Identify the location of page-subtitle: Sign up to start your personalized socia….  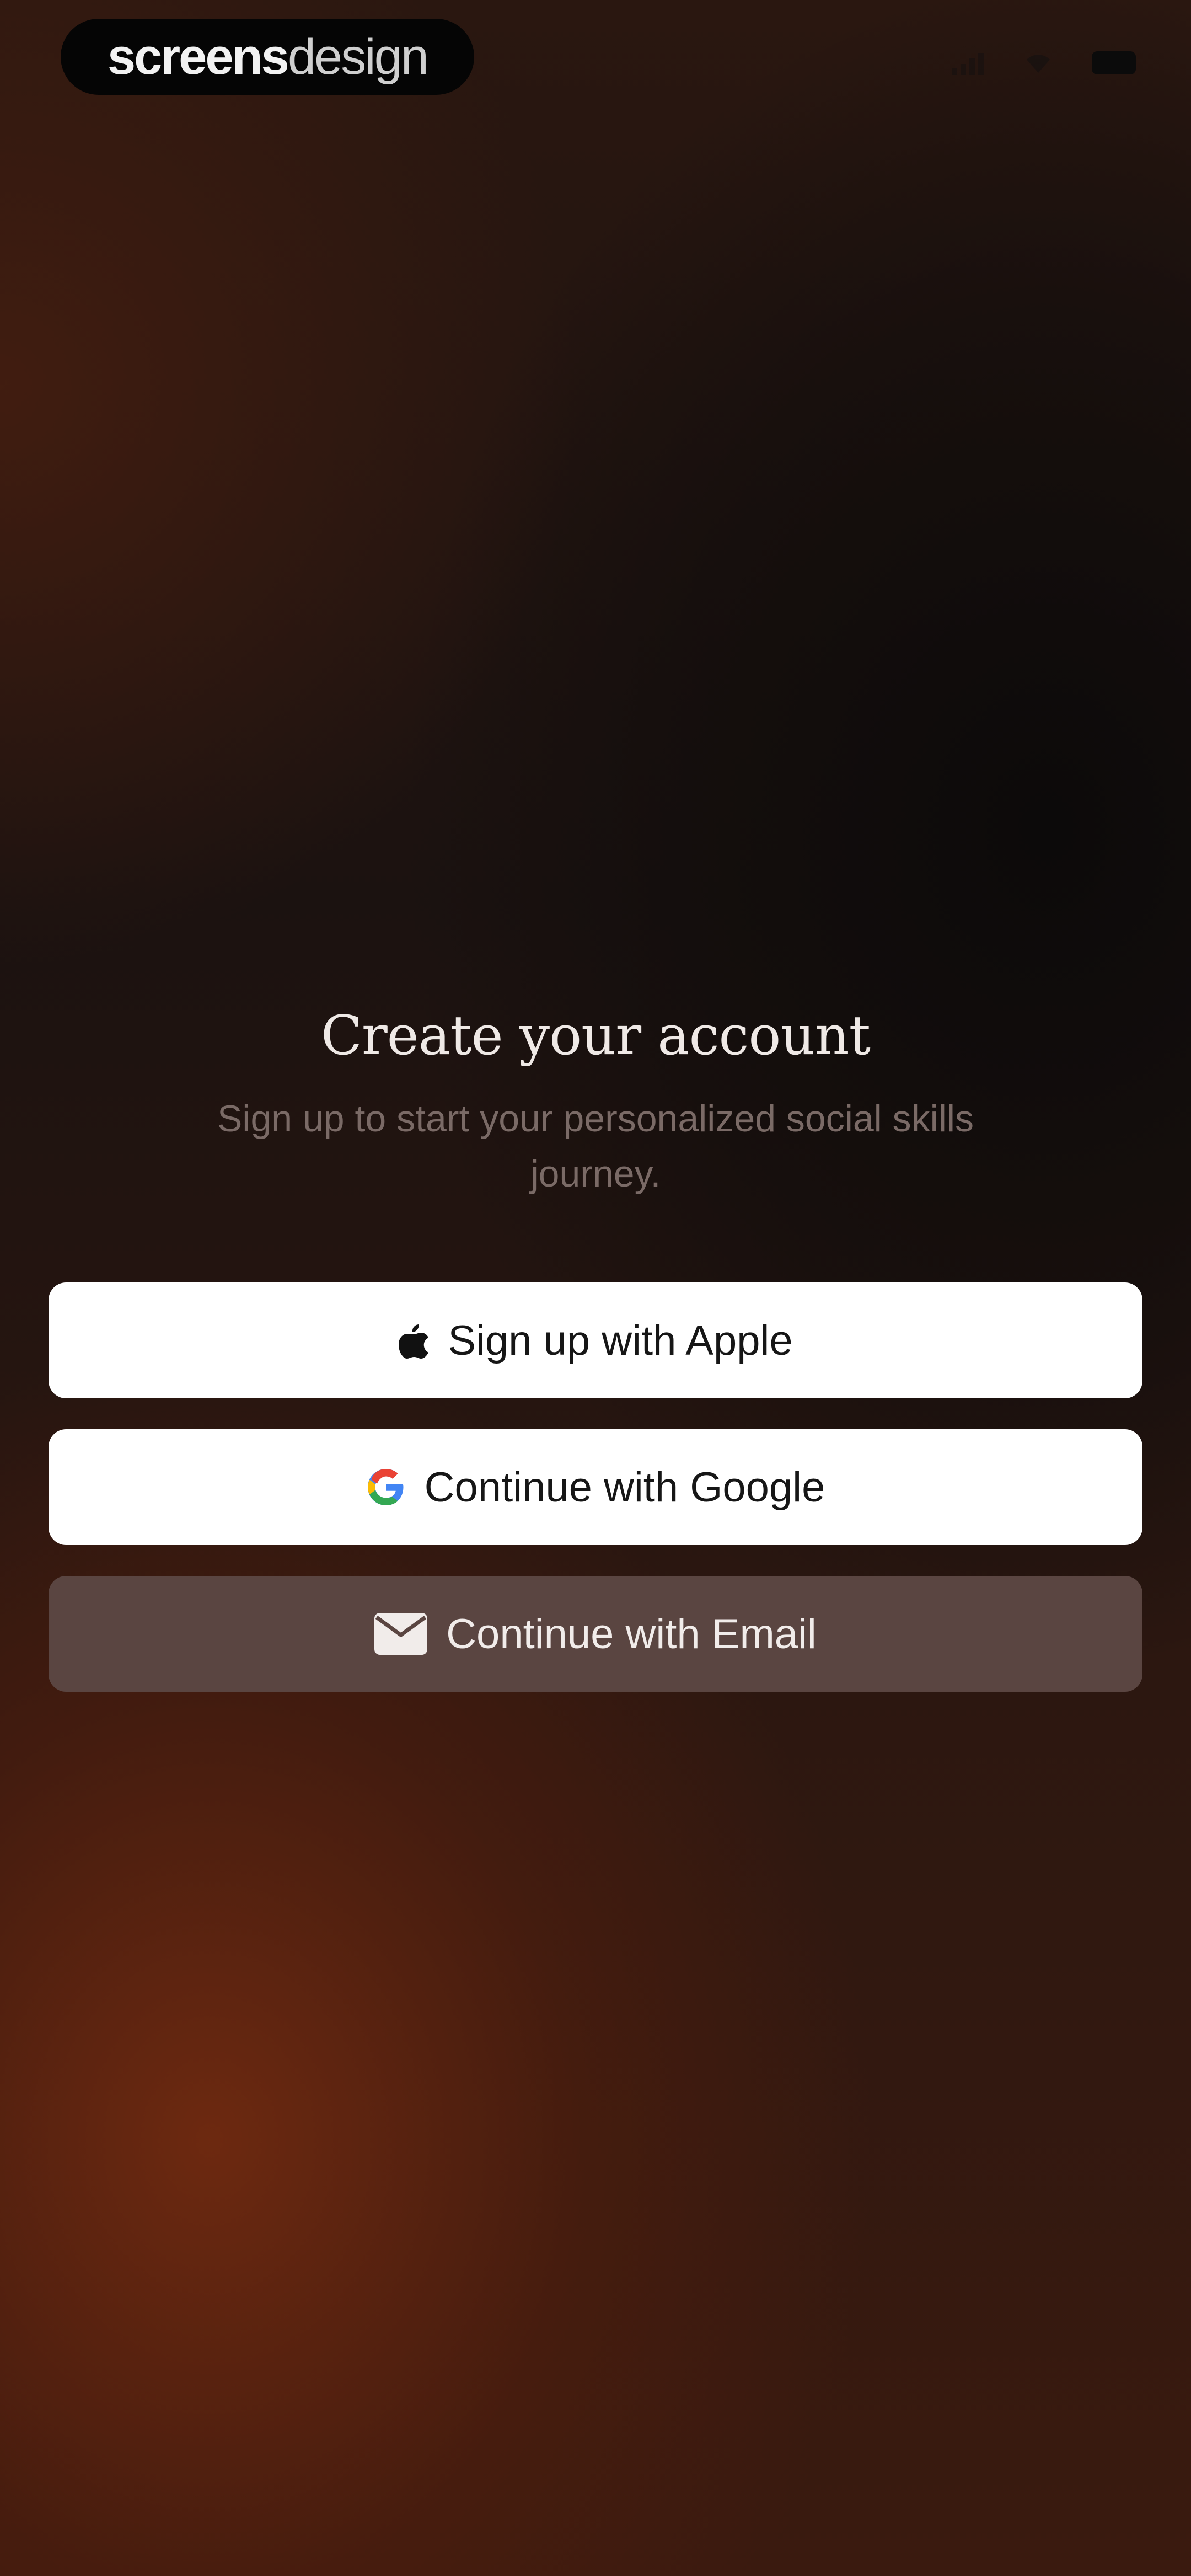
(595, 1146).